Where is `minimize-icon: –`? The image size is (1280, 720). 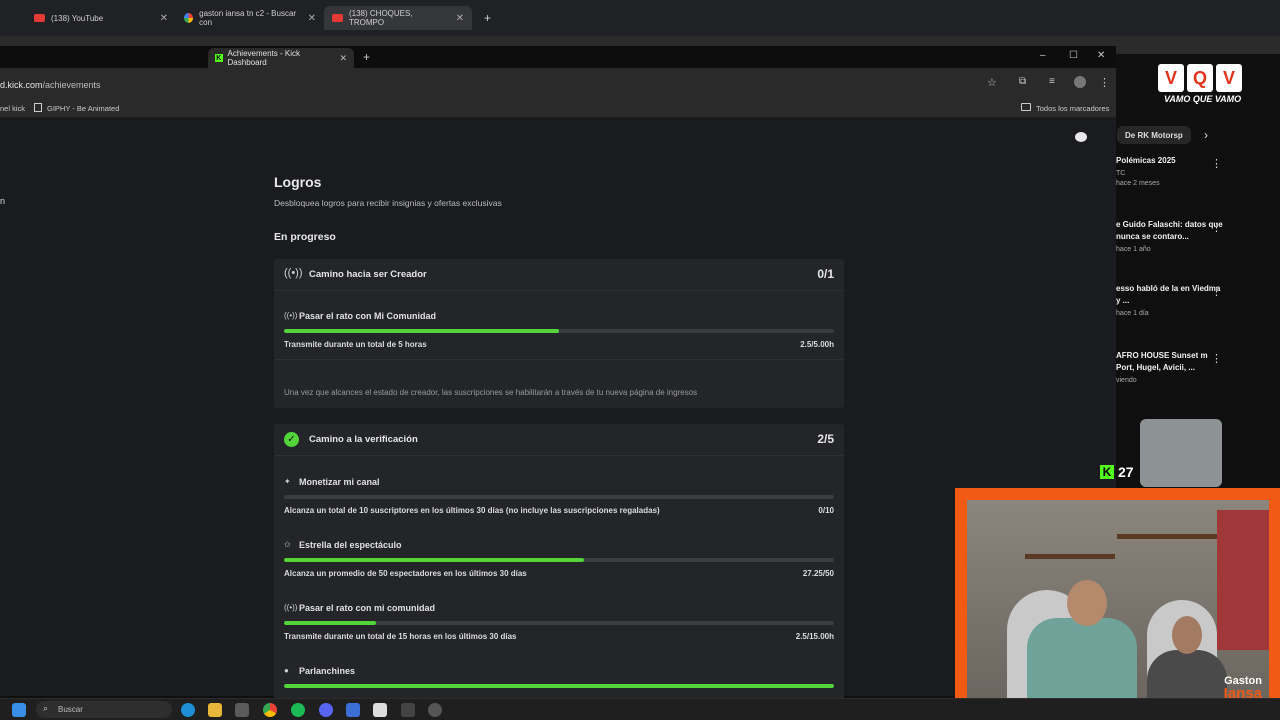 minimize-icon: – is located at coordinates (1043, 55).